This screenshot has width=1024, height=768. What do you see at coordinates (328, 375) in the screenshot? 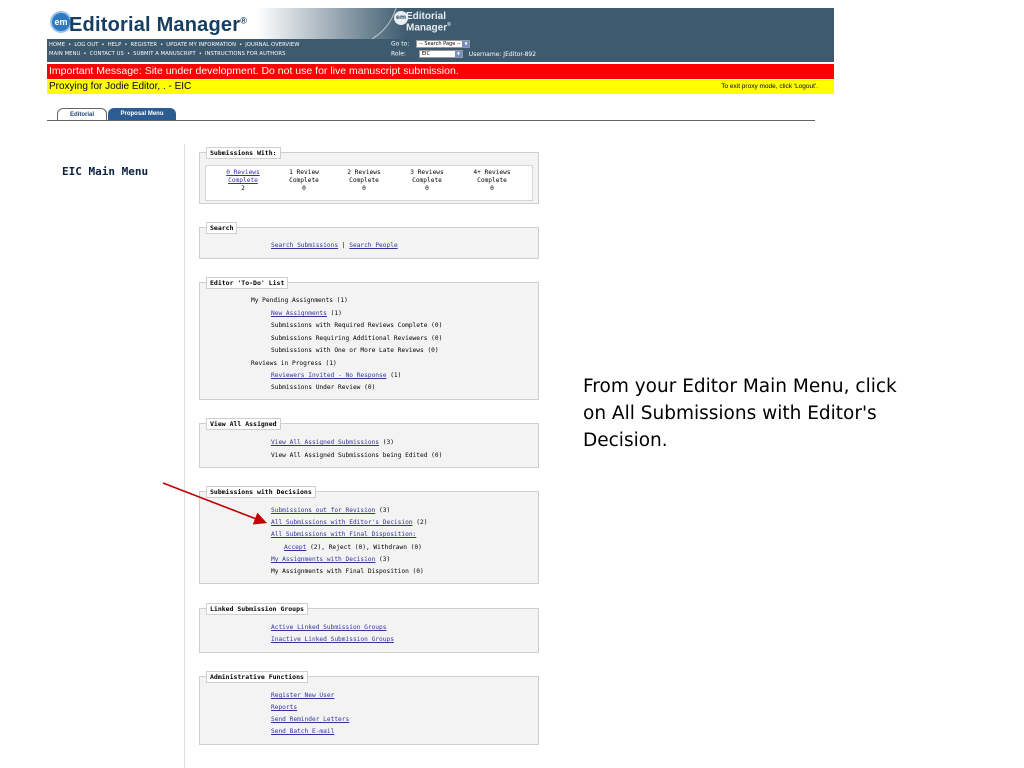
I see `reviewers-invited-link: Reviewers Invited - No Response` at bounding box center [328, 375].